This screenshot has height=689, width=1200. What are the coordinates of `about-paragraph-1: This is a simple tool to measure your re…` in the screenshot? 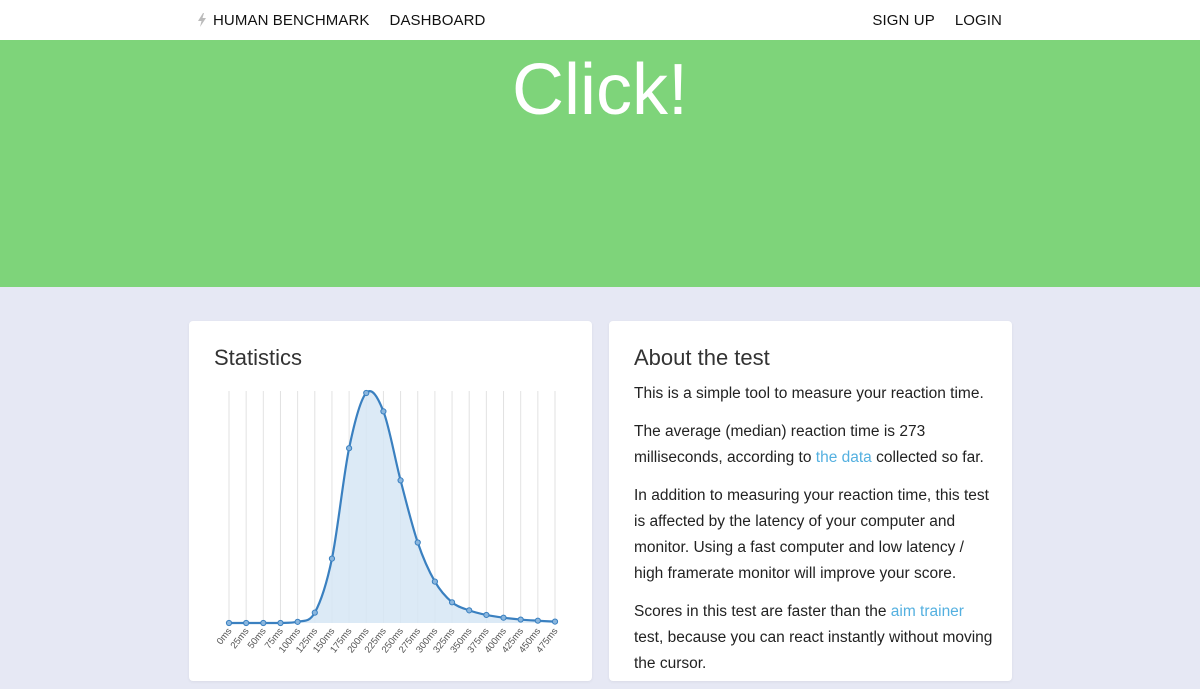 It's located at (809, 393).